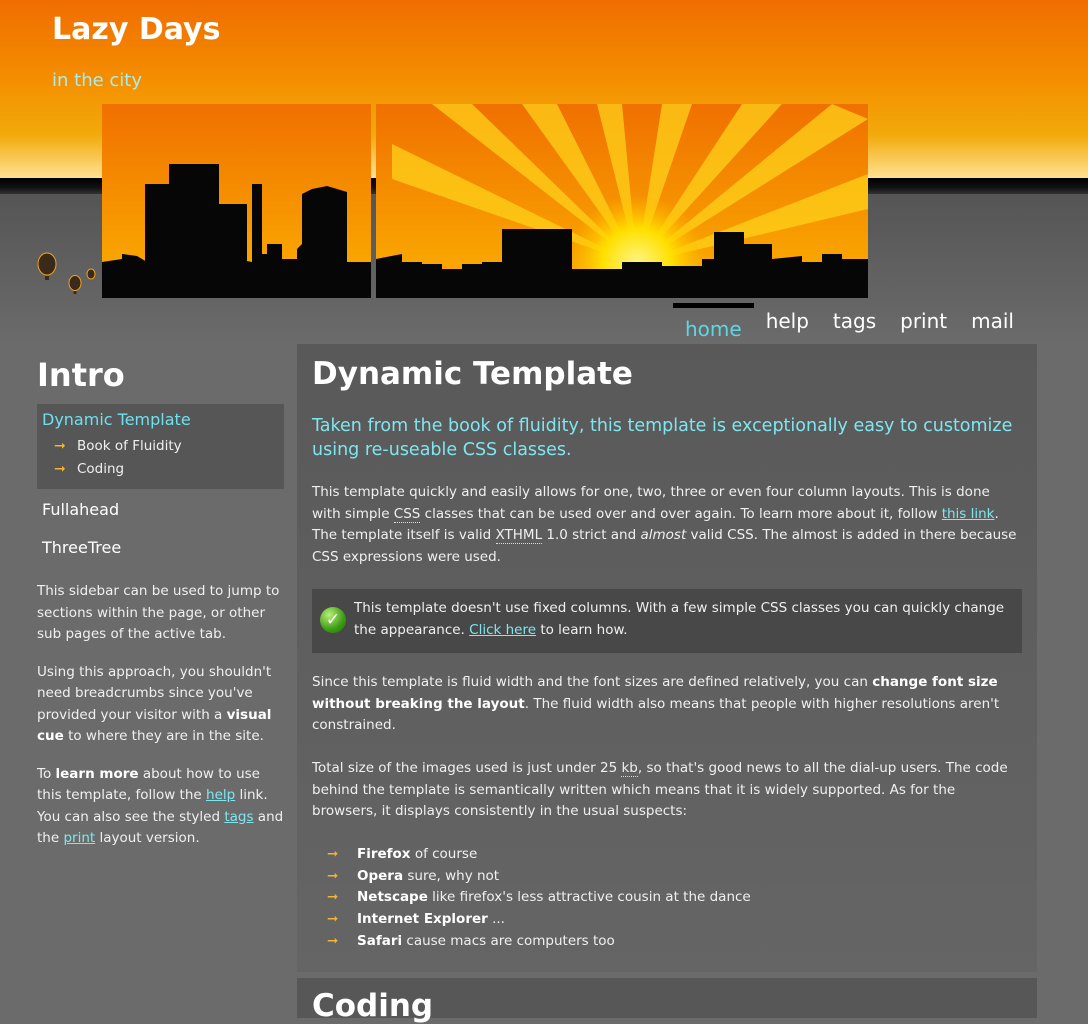  What do you see at coordinates (539, 877) in the screenshot?
I see `list-item: ➞ Opera sure, why not` at bounding box center [539, 877].